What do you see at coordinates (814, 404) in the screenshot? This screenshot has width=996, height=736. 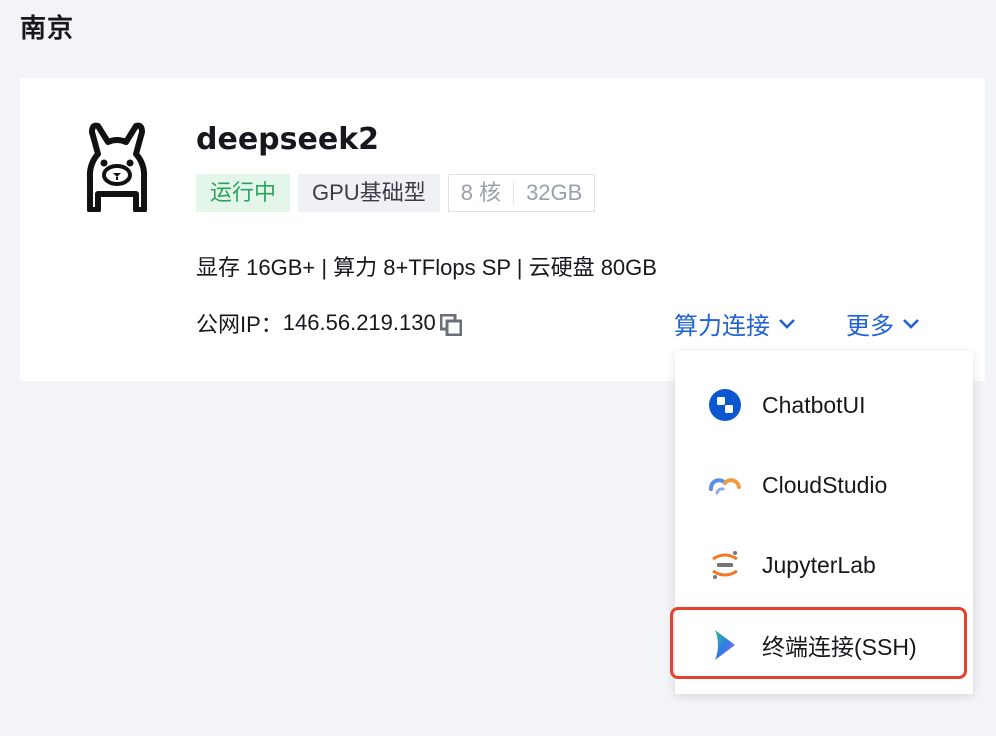 I see `menu-item-label: ChatbotUI` at bounding box center [814, 404].